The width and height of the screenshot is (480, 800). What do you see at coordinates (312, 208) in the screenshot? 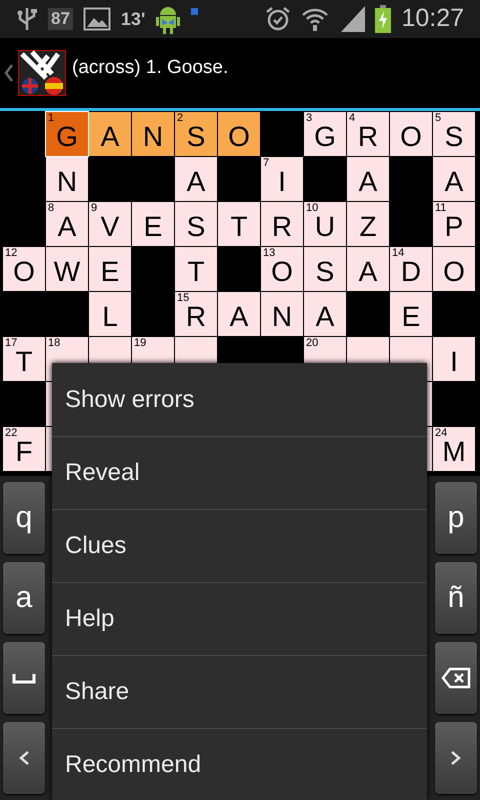
I see `clue-number: 10` at bounding box center [312, 208].